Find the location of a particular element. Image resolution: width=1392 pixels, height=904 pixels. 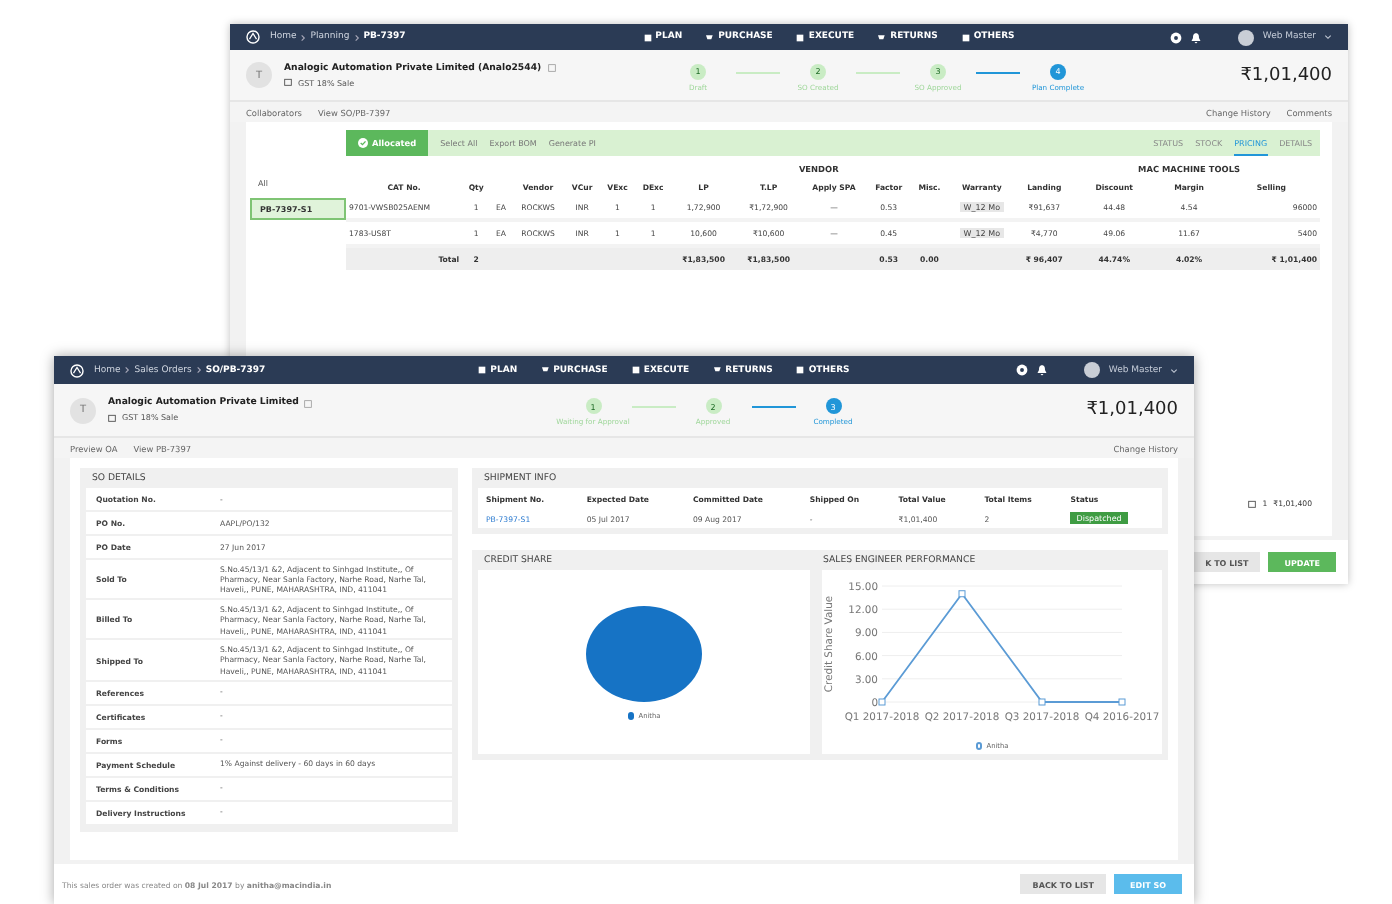

box-icon is located at coordinates (1252, 503).